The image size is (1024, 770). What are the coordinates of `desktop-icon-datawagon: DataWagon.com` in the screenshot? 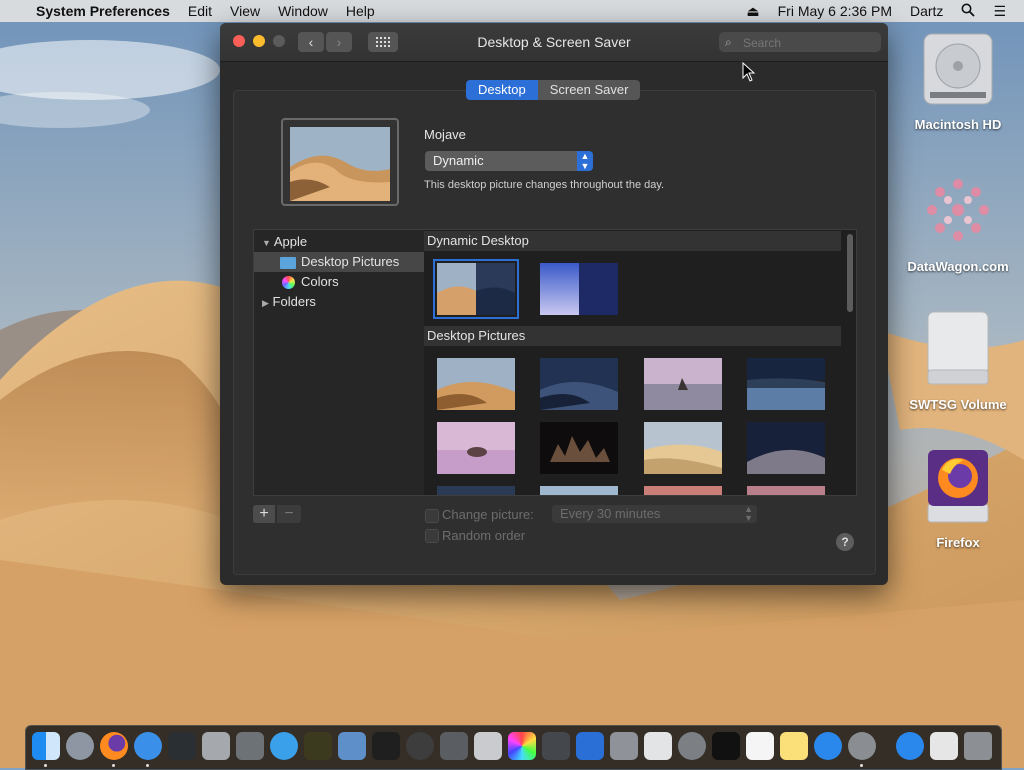 It's located at (958, 222).